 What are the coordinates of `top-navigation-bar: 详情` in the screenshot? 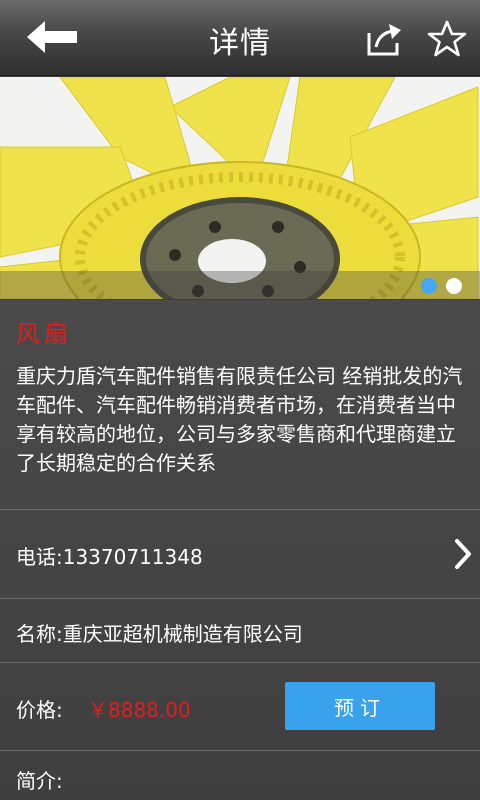 It's located at (240, 38).